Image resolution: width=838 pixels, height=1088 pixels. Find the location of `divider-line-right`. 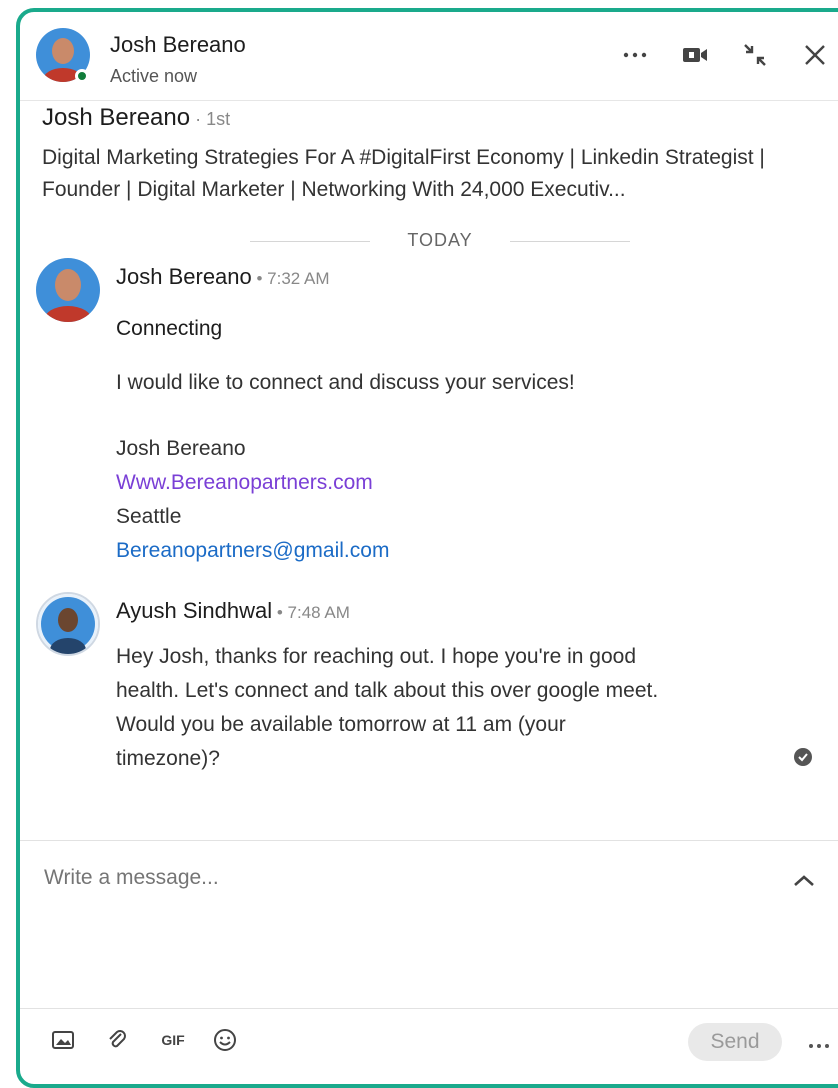

divider-line-right is located at coordinates (570, 241).